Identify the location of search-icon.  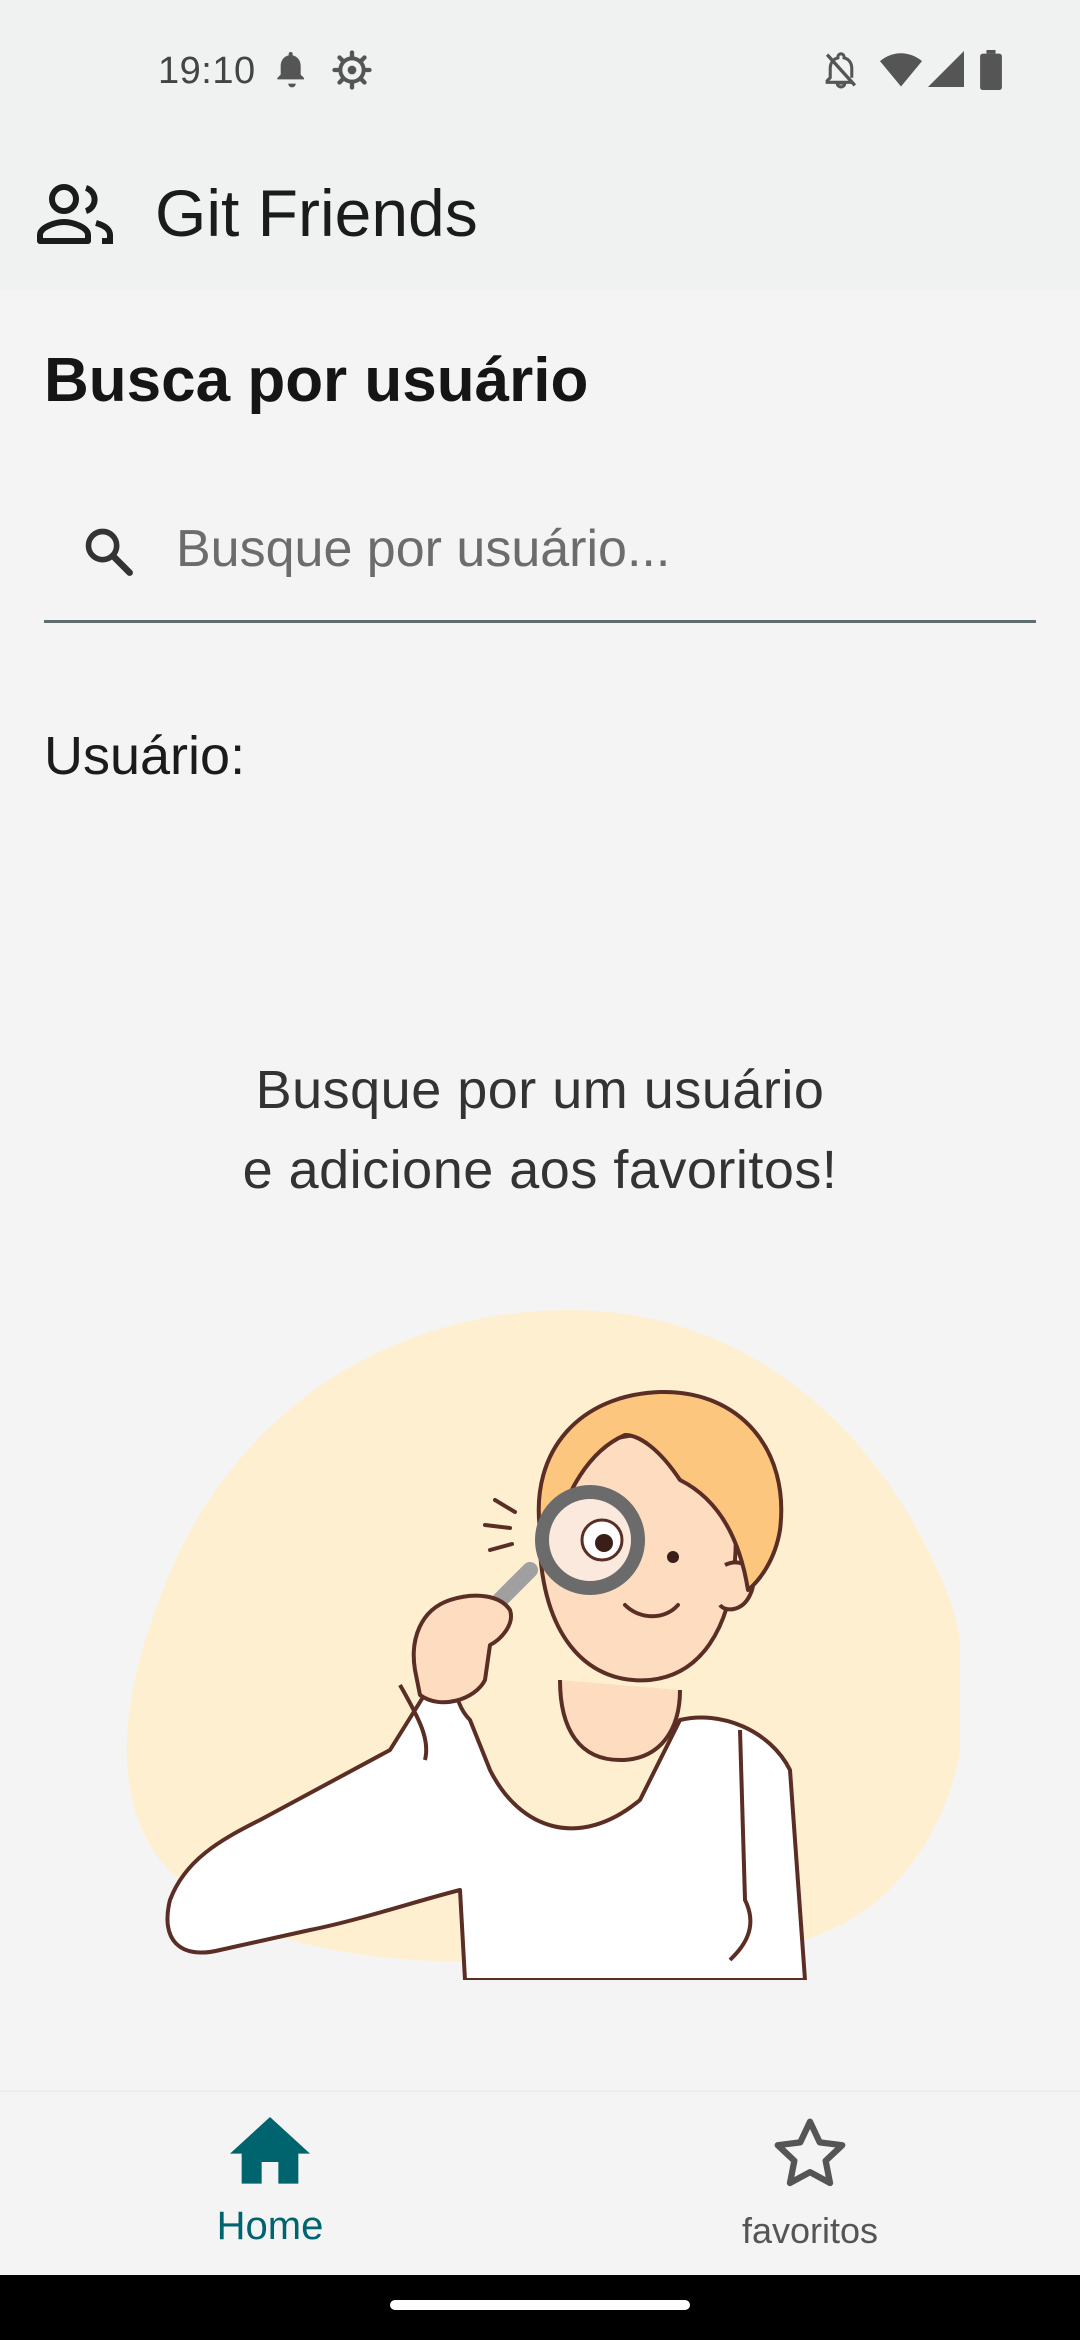
(109, 552).